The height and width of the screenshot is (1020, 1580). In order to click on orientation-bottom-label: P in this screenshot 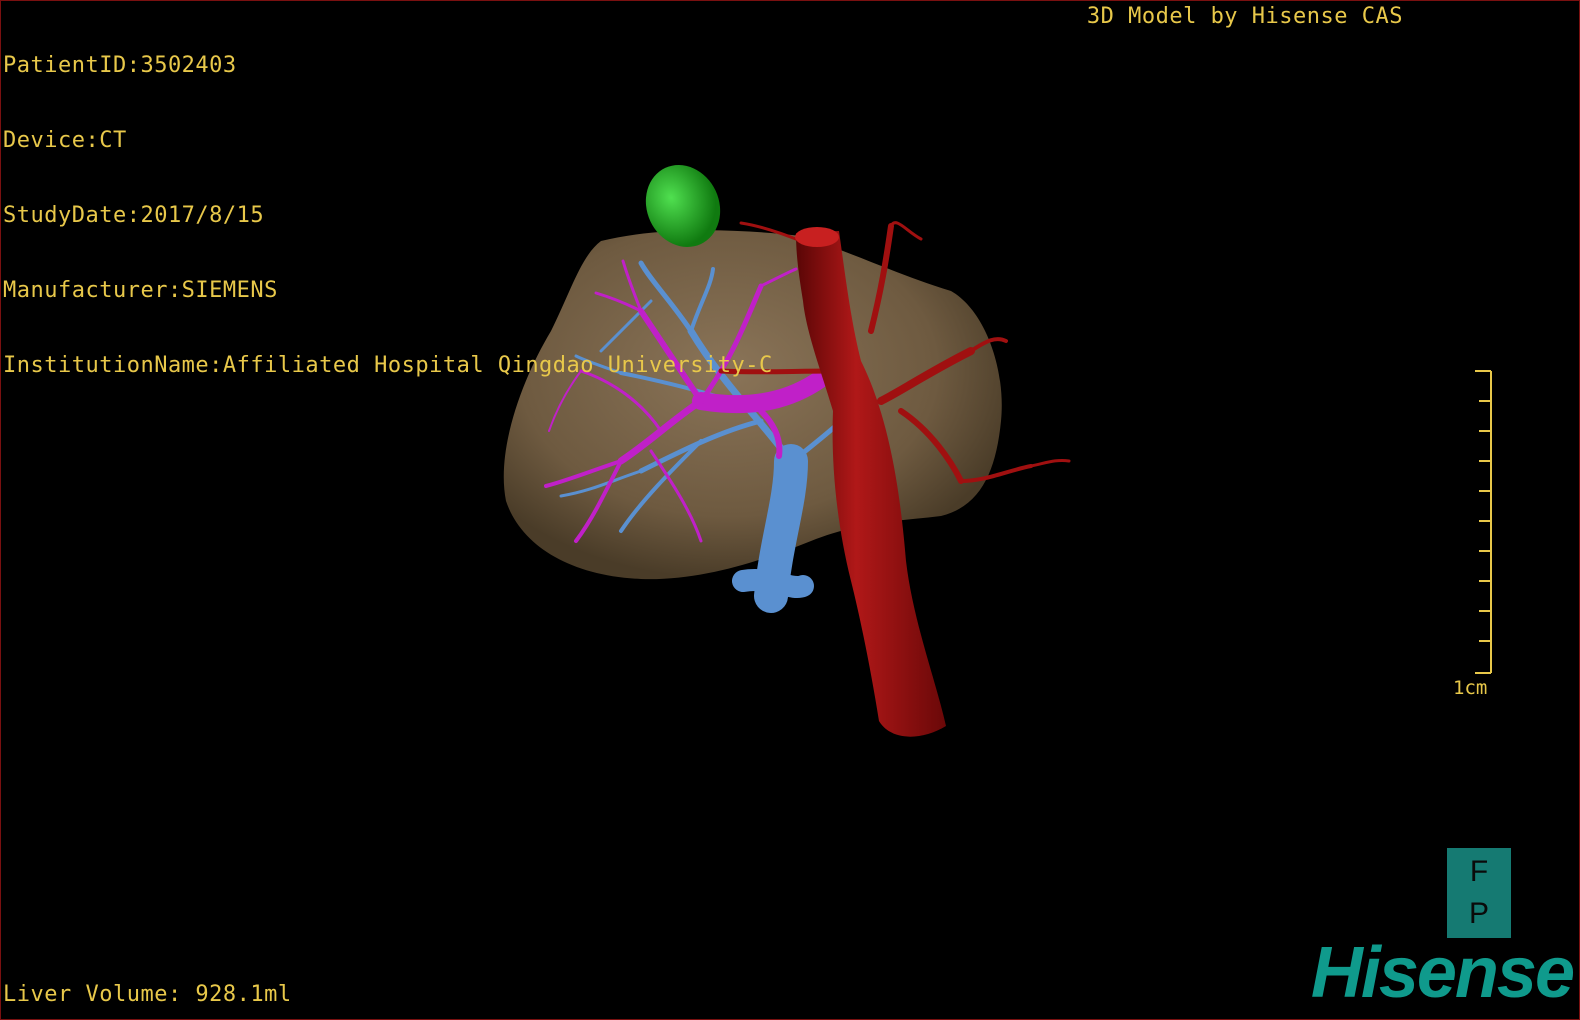, I will do `click(1478, 913)`.